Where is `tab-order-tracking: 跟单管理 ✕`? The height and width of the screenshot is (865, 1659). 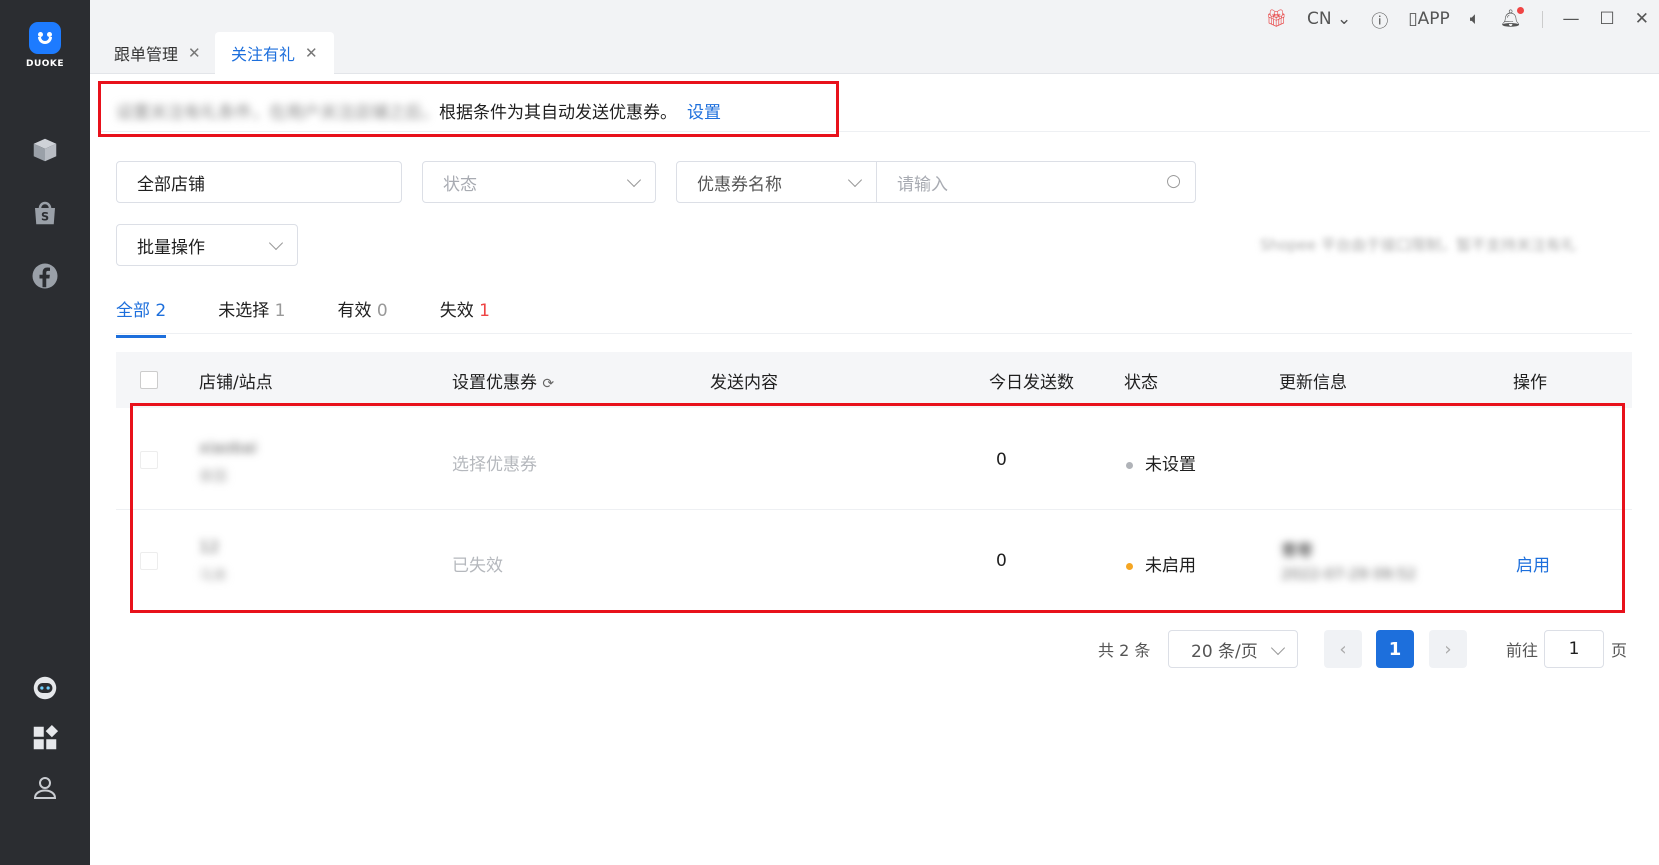
tab-order-tracking: 跟单管理 ✕ is located at coordinates (157, 53).